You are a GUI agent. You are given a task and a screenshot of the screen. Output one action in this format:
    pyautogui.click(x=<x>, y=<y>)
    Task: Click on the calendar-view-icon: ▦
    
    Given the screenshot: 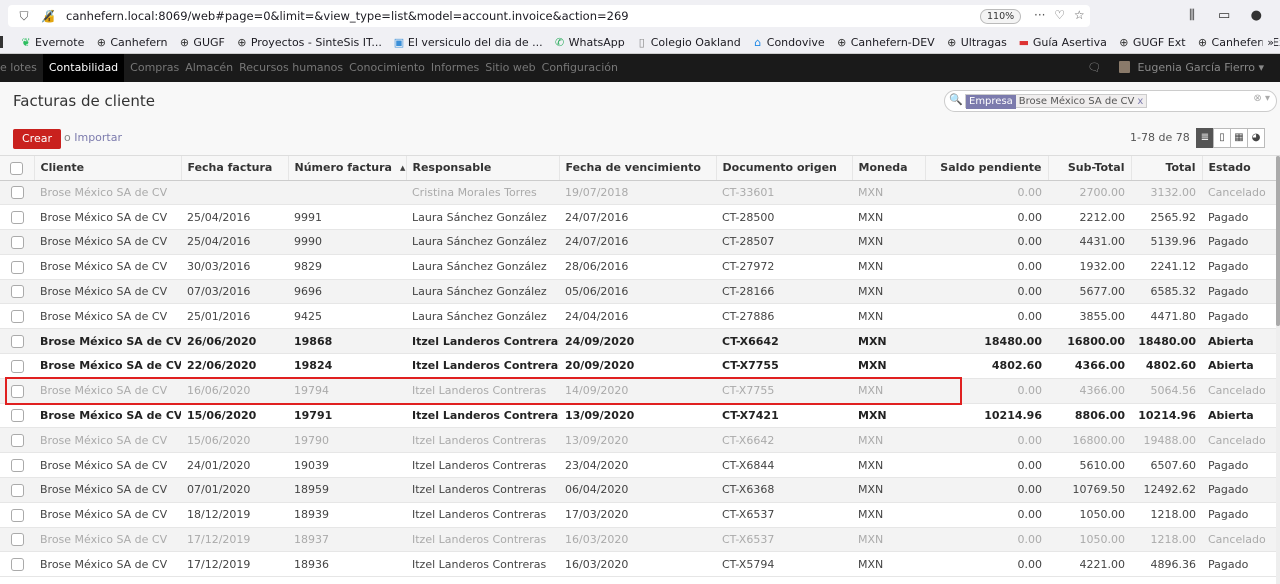 What is the action you would take?
    pyautogui.click(x=1239, y=138)
    